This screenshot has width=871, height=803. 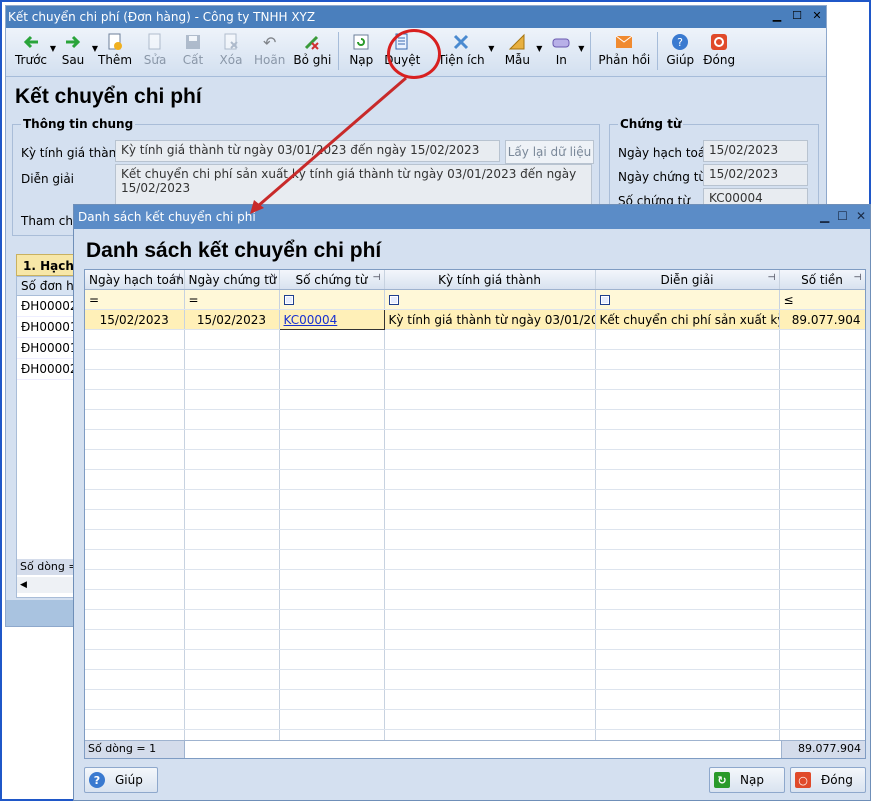 What do you see at coordinates (115, 47) in the screenshot?
I see `add-button: Thêm` at bounding box center [115, 47].